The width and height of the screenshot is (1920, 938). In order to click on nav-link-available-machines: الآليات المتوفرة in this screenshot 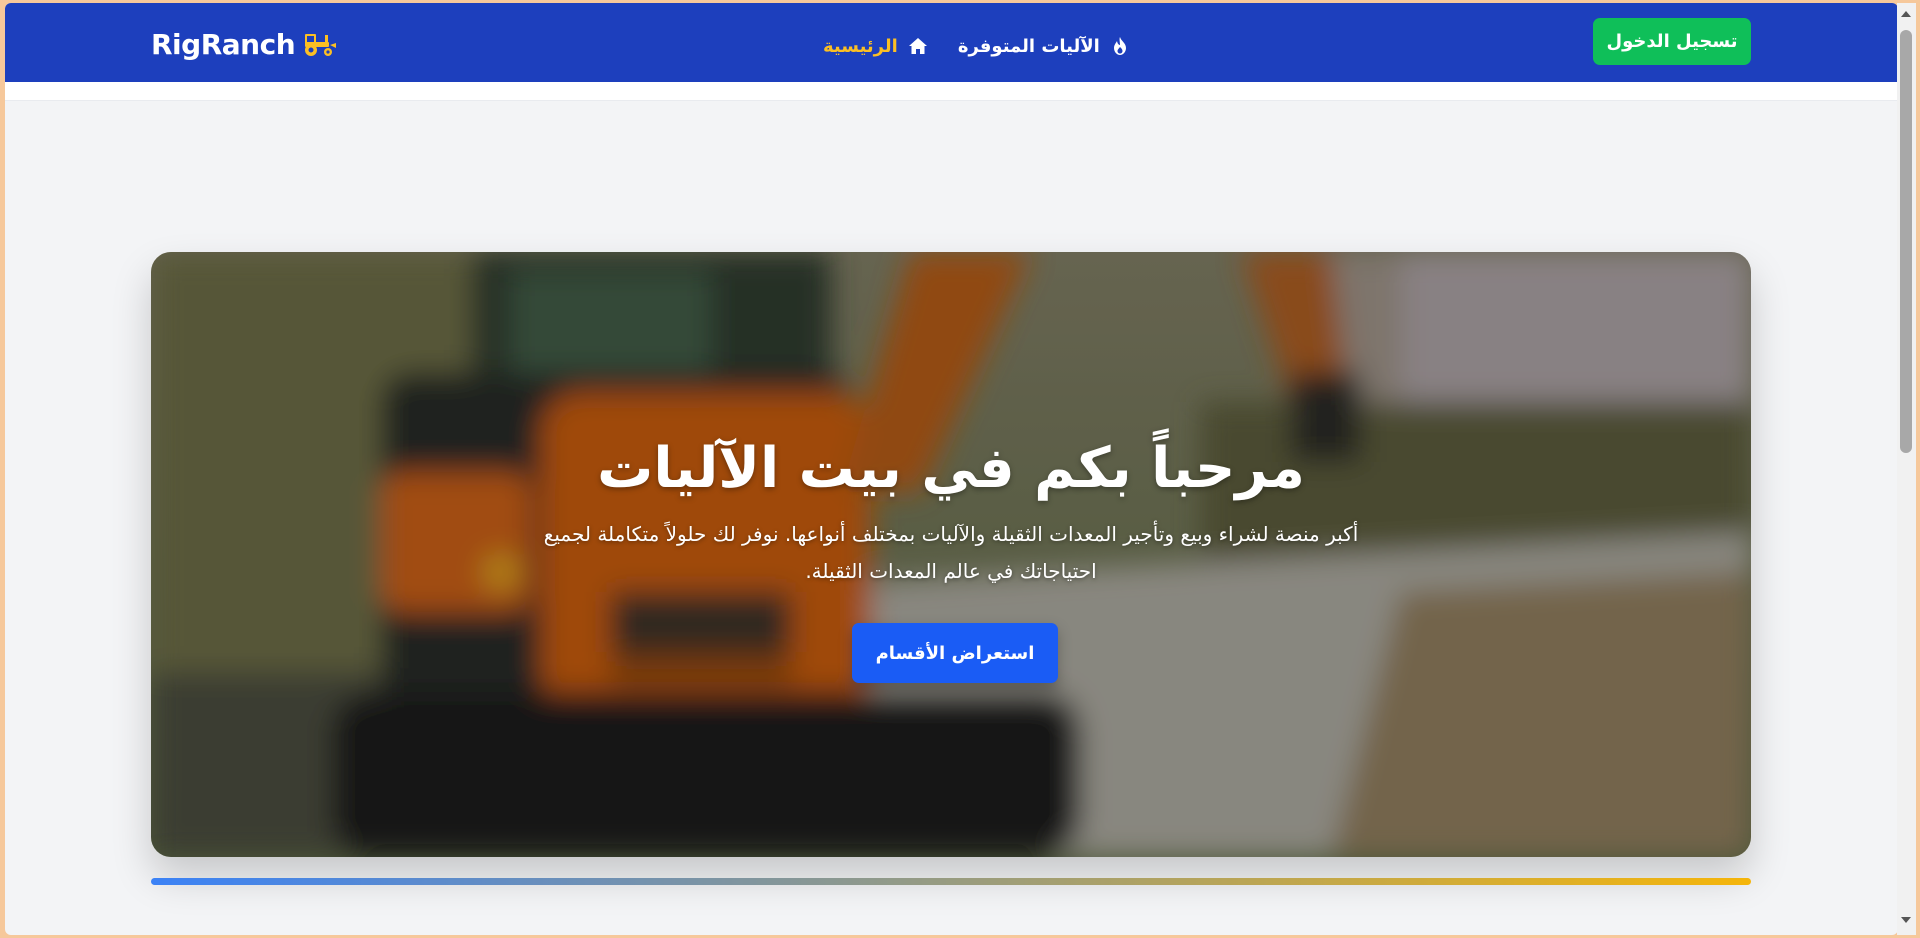, I will do `click(1044, 46)`.